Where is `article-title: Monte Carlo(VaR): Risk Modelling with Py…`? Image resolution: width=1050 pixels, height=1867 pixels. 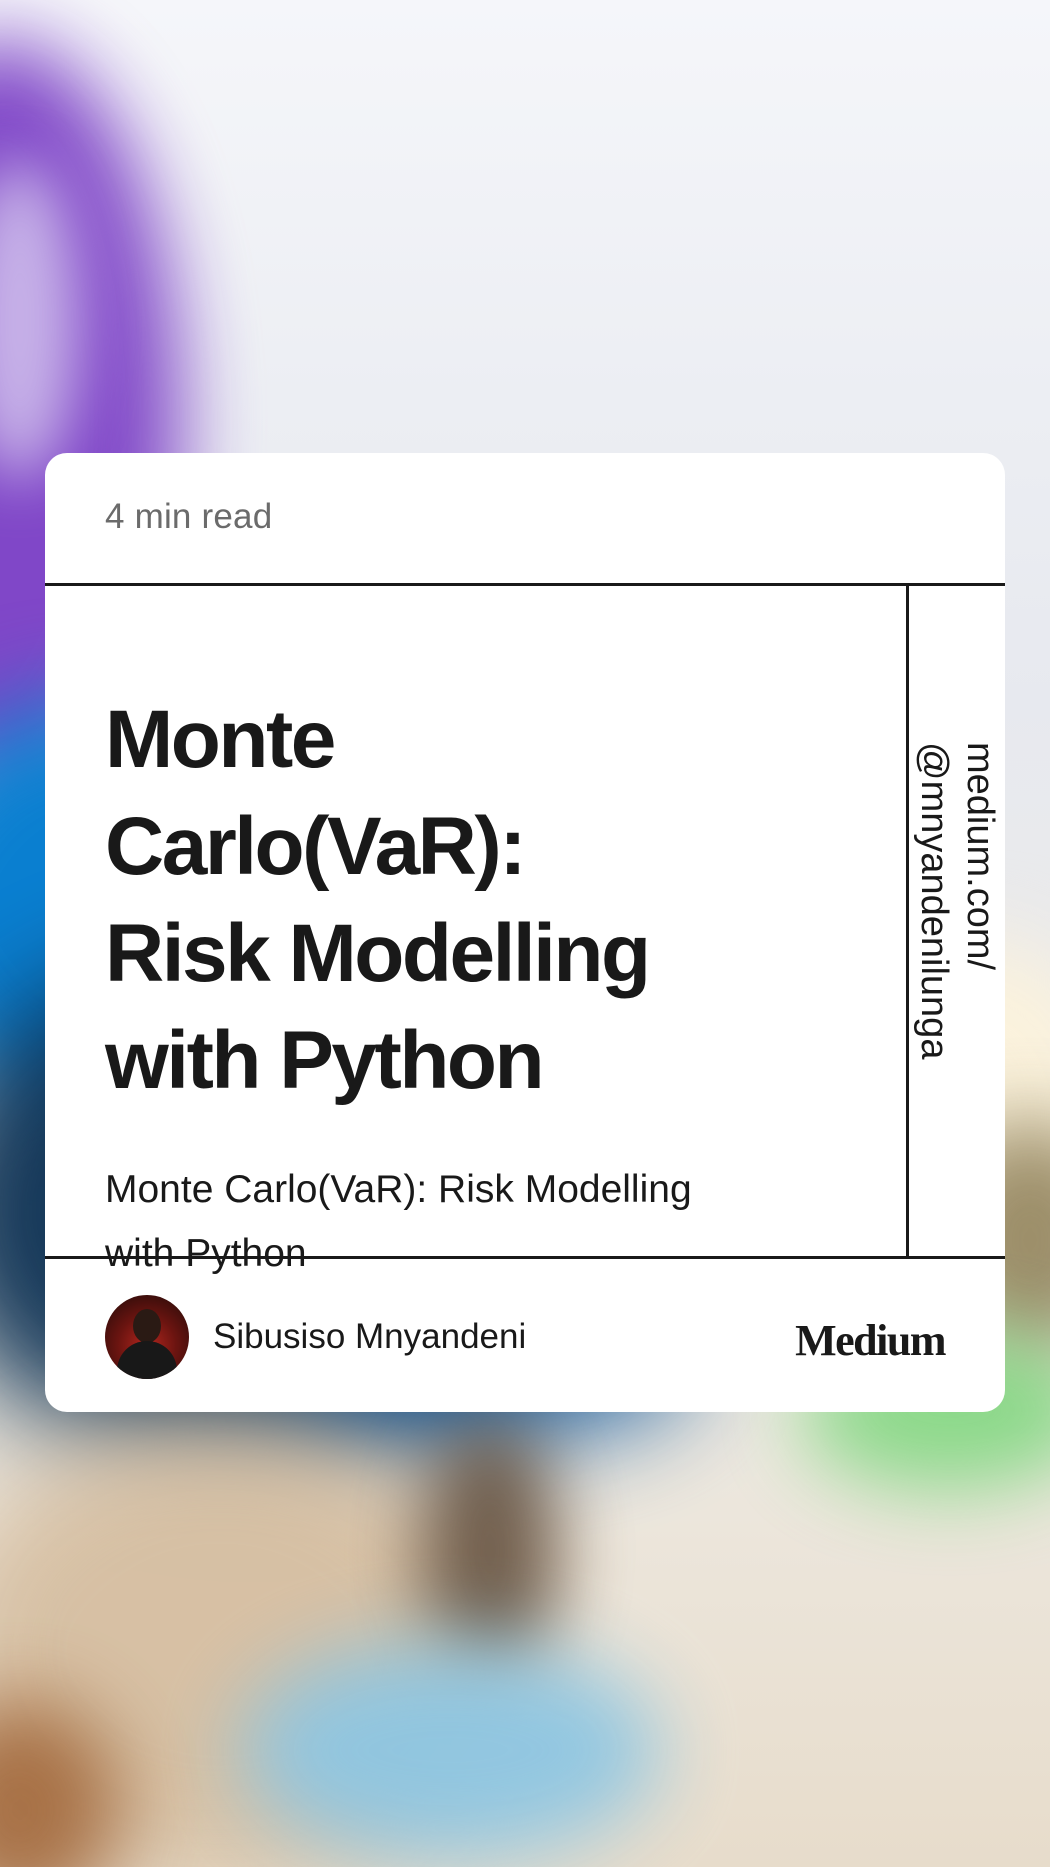 article-title: Monte Carlo(VaR): Risk Modelling with Py… is located at coordinates (405, 900).